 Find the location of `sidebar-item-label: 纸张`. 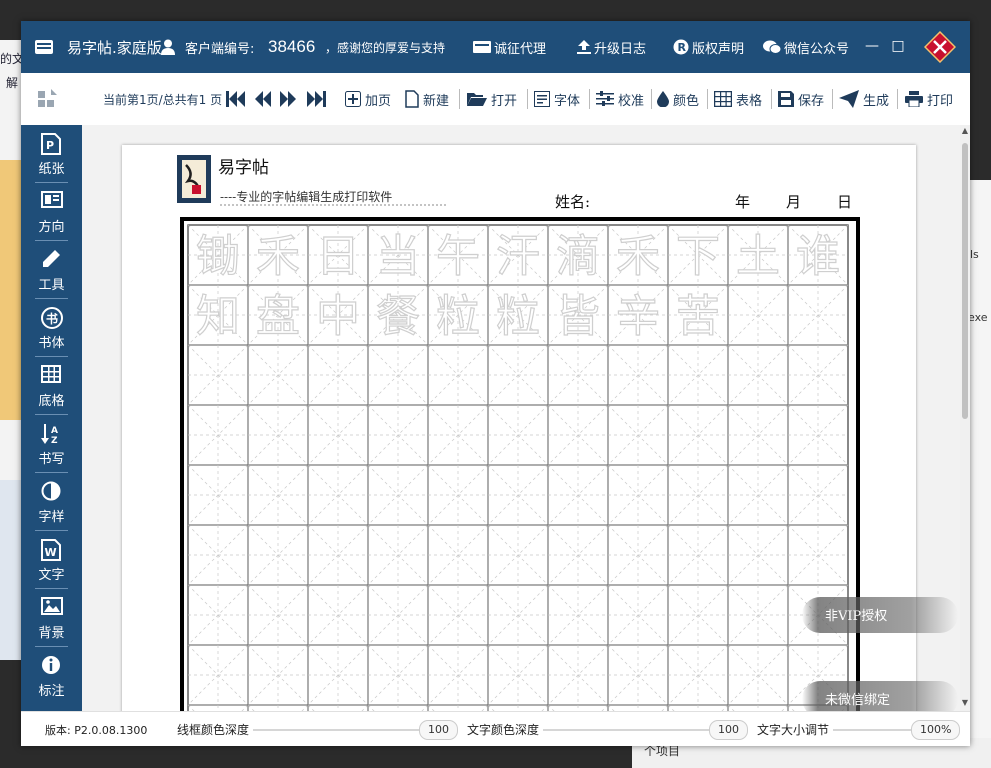

sidebar-item-label: 纸张 is located at coordinates (51, 167).